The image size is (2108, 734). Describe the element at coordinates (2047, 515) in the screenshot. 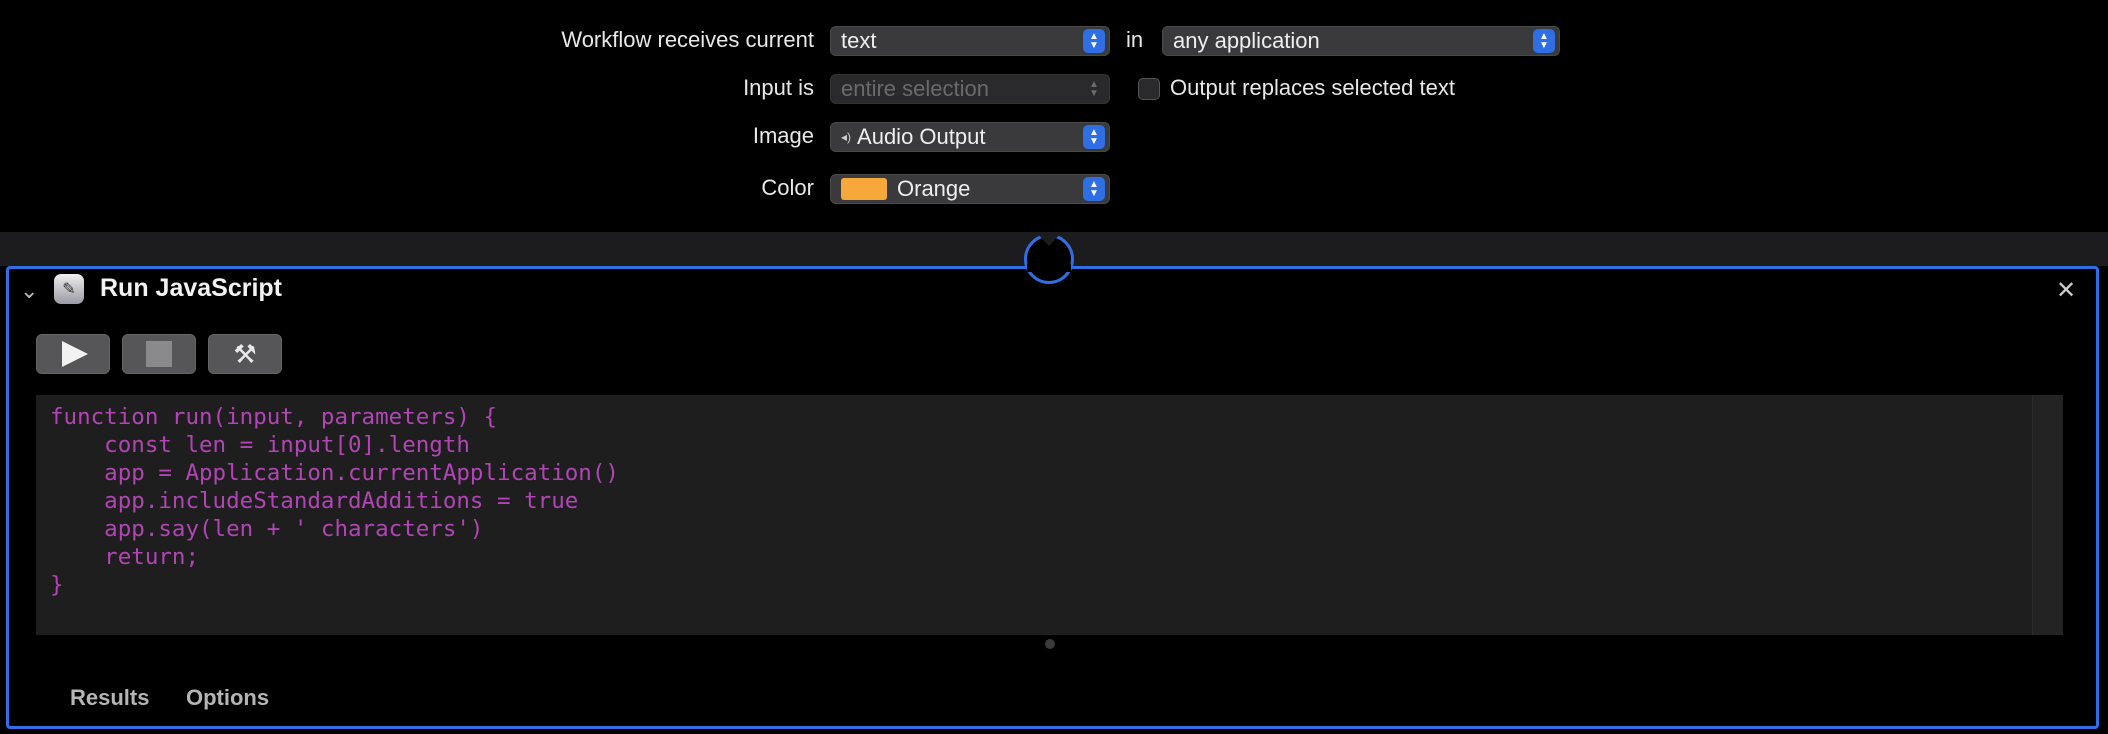

I see `editor-scrollbar` at that location.